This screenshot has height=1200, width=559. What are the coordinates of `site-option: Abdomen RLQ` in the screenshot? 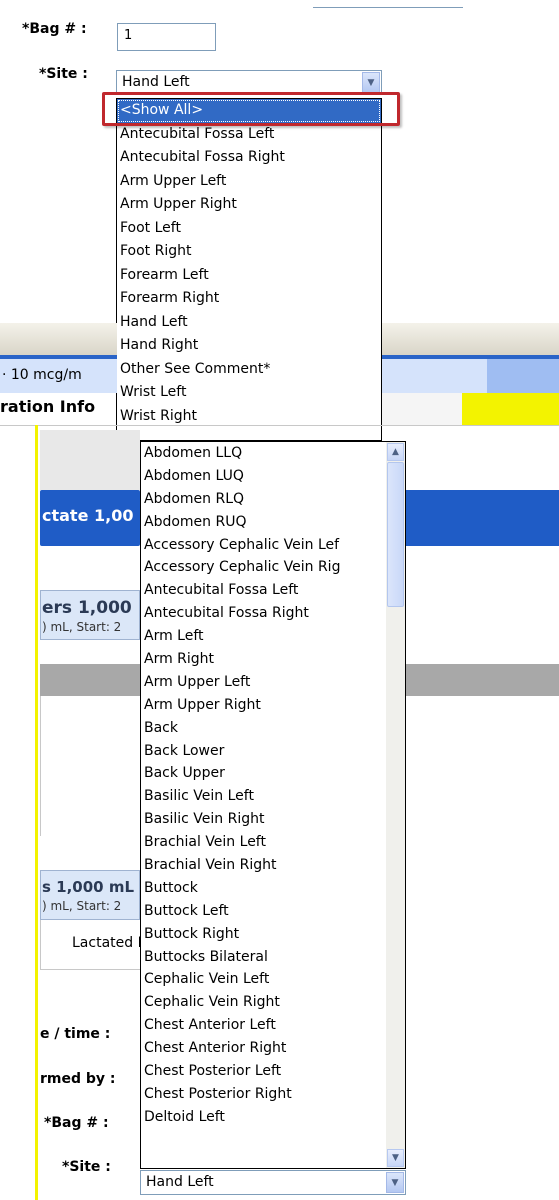 It's located at (263, 499).